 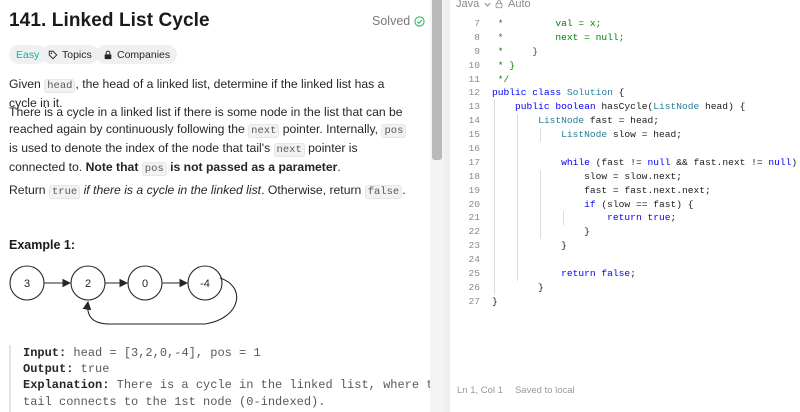 What do you see at coordinates (501, 79) in the screenshot?
I see `code-text: */` at bounding box center [501, 79].